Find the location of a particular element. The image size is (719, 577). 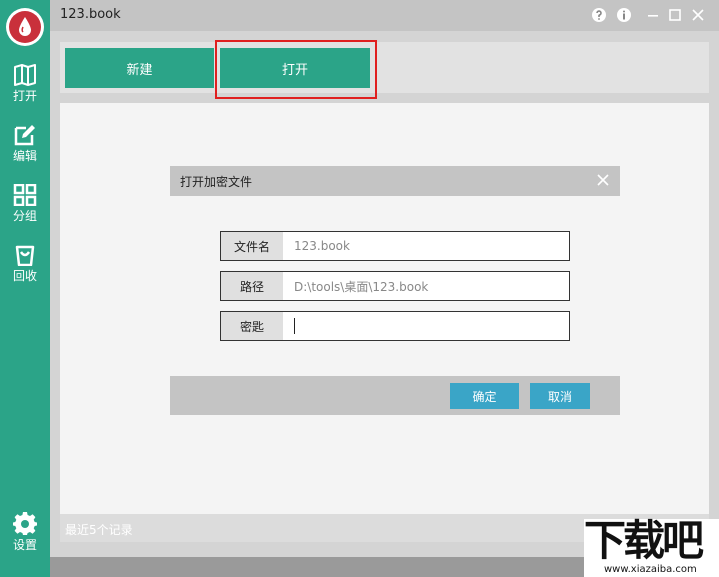

dialog-footer: 确定 取消 is located at coordinates (395, 395).